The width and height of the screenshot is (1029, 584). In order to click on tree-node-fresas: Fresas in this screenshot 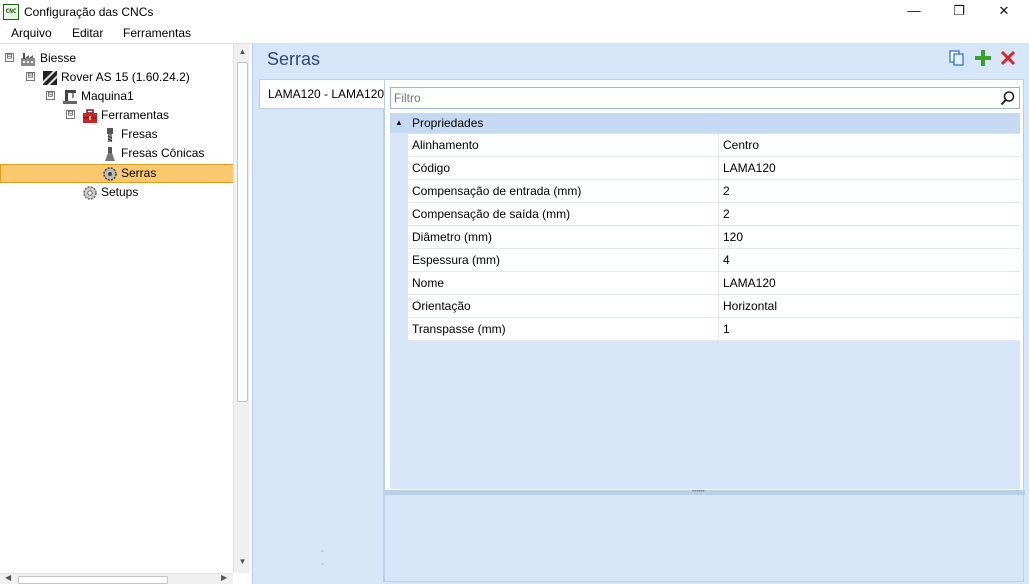, I will do `click(115, 134)`.